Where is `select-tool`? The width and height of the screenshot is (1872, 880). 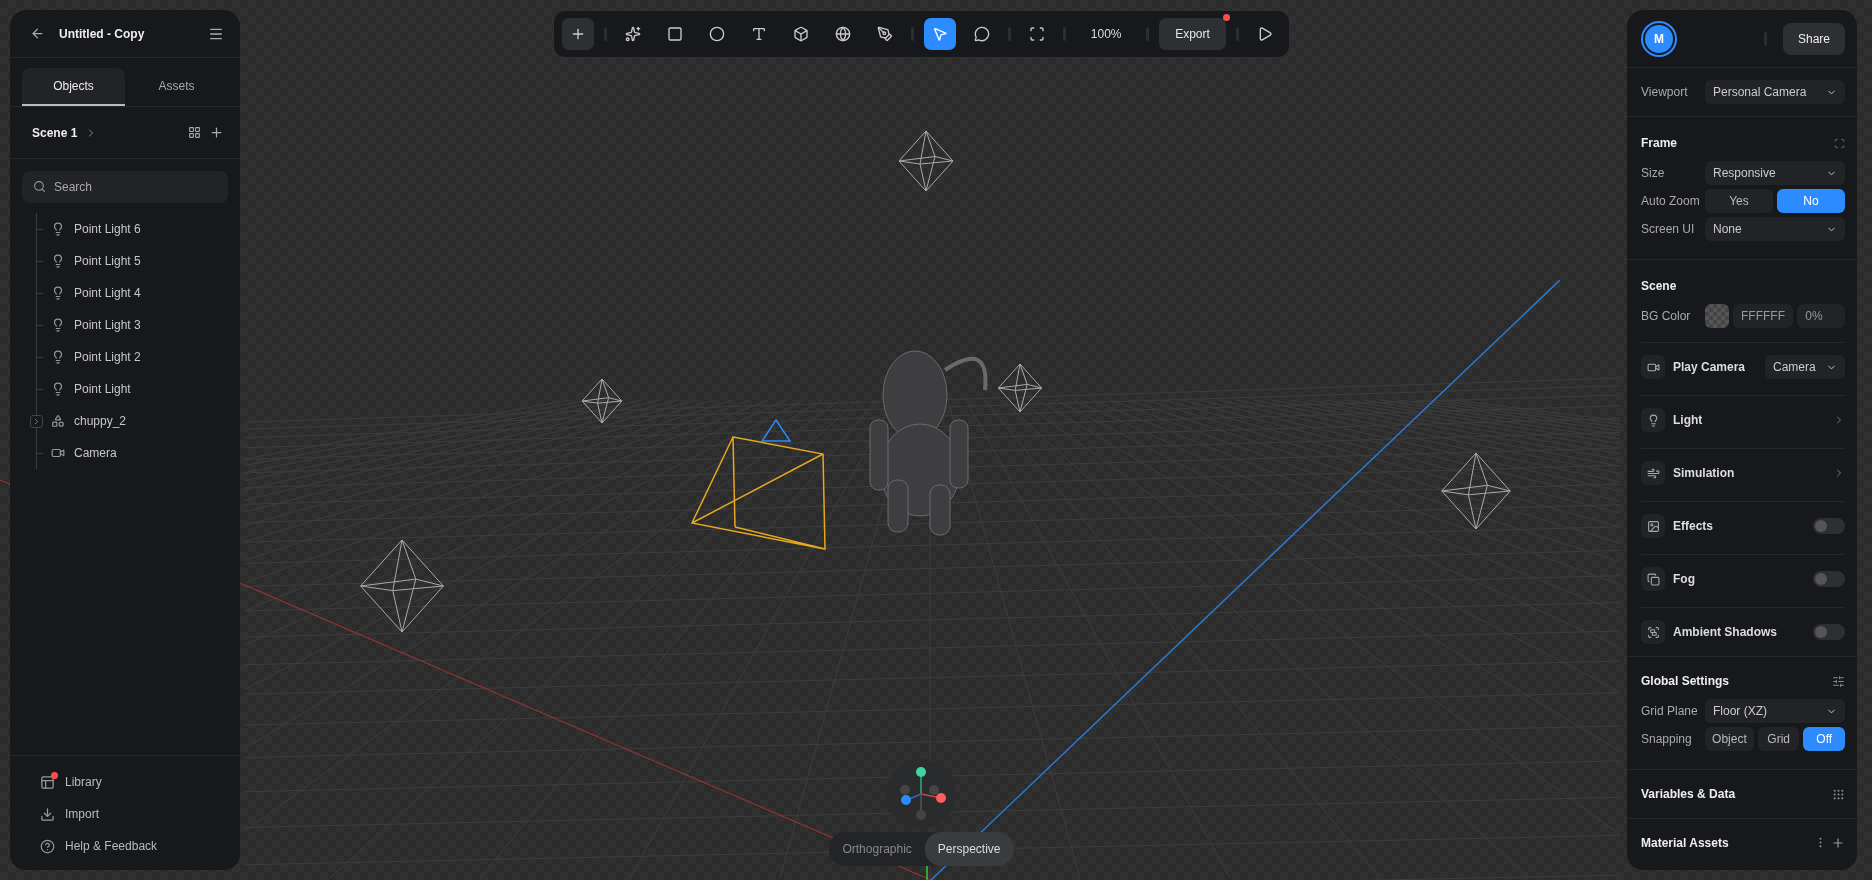
select-tool is located at coordinates (940, 34).